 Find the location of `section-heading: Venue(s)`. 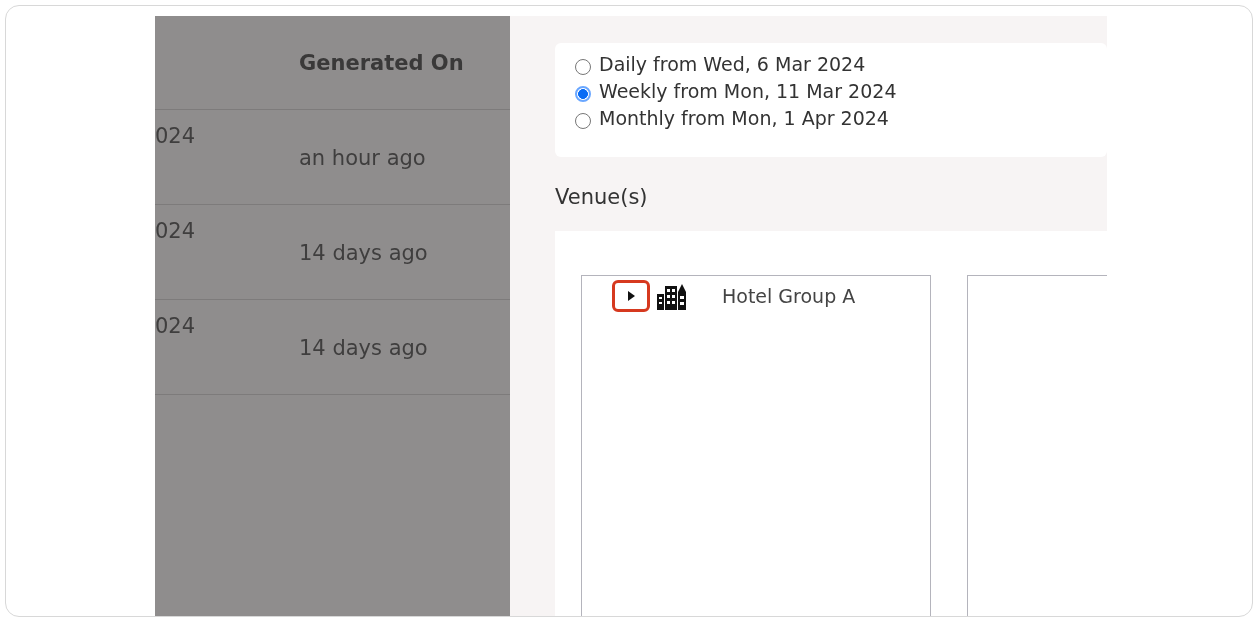

section-heading: Venue(s) is located at coordinates (602, 197).